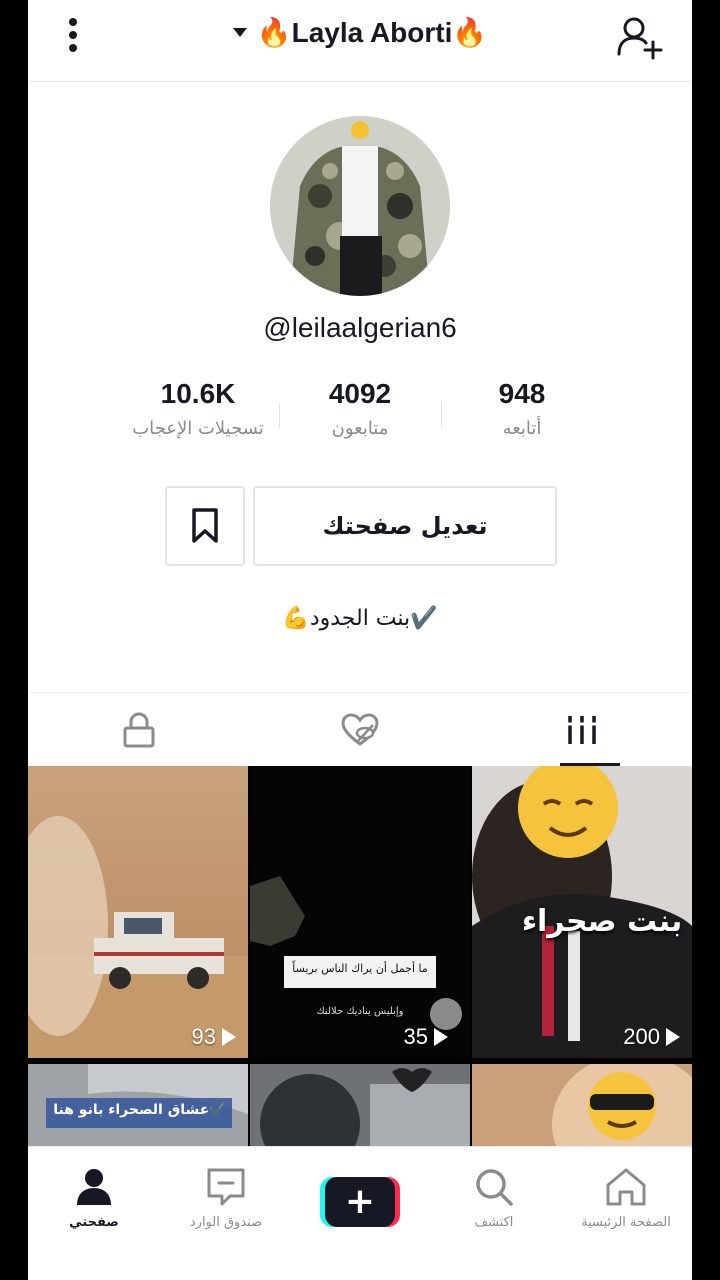 This screenshot has height=1280, width=720. What do you see at coordinates (226, 1187) in the screenshot?
I see `inbox-icon` at bounding box center [226, 1187].